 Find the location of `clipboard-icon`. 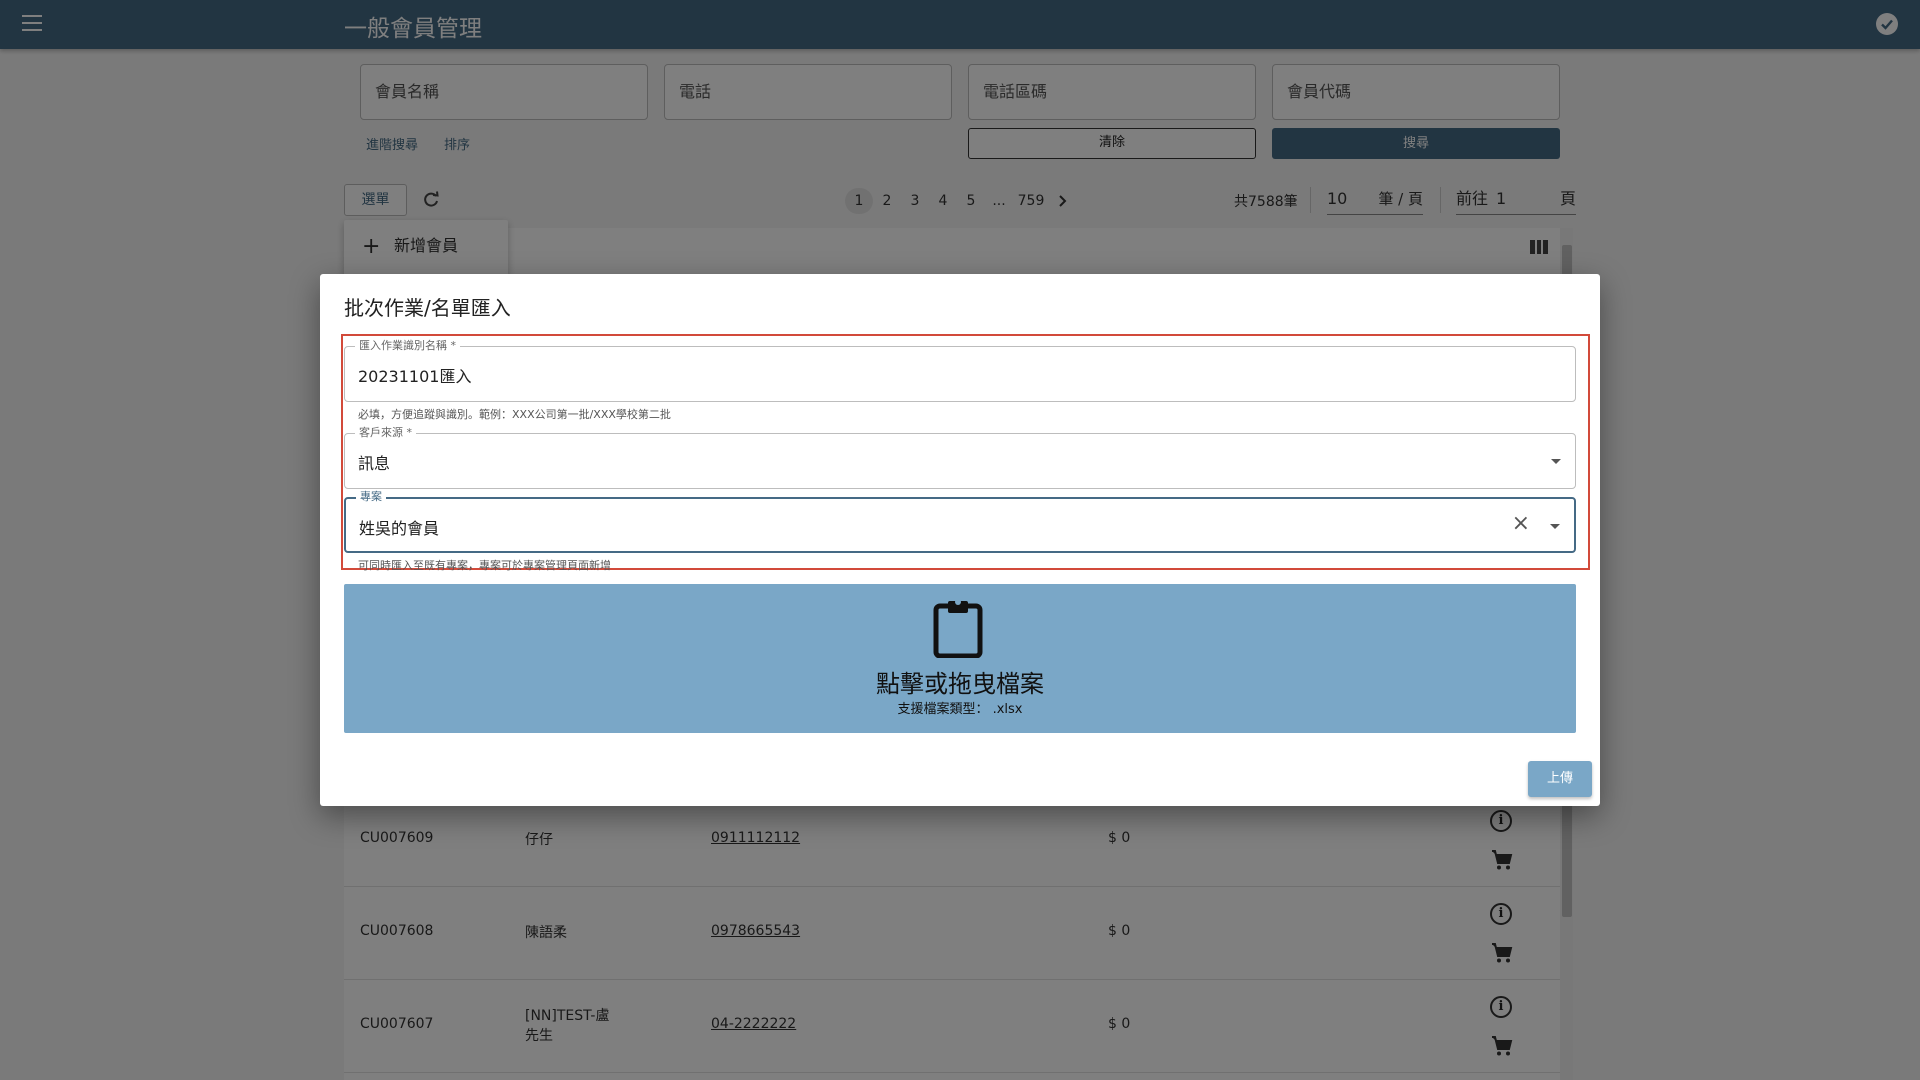

clipboard-icon is located at coordinates (958, 628).